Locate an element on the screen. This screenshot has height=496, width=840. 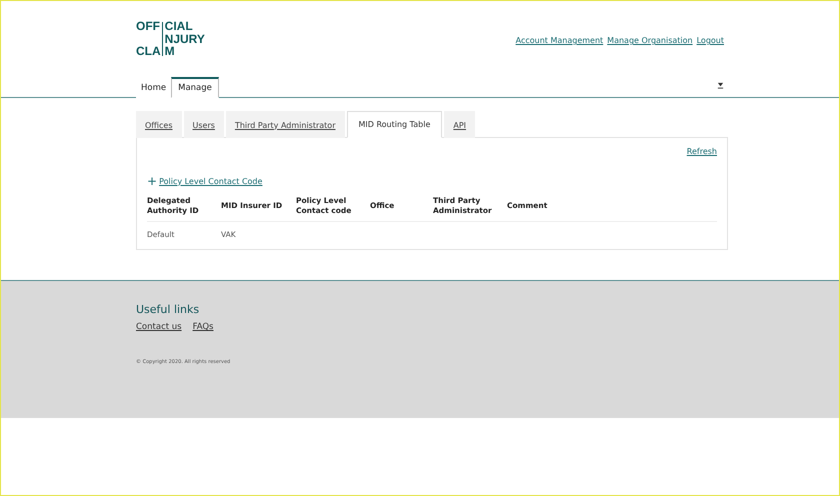
nav-tab: Manage is located at coordinates (195, 87).